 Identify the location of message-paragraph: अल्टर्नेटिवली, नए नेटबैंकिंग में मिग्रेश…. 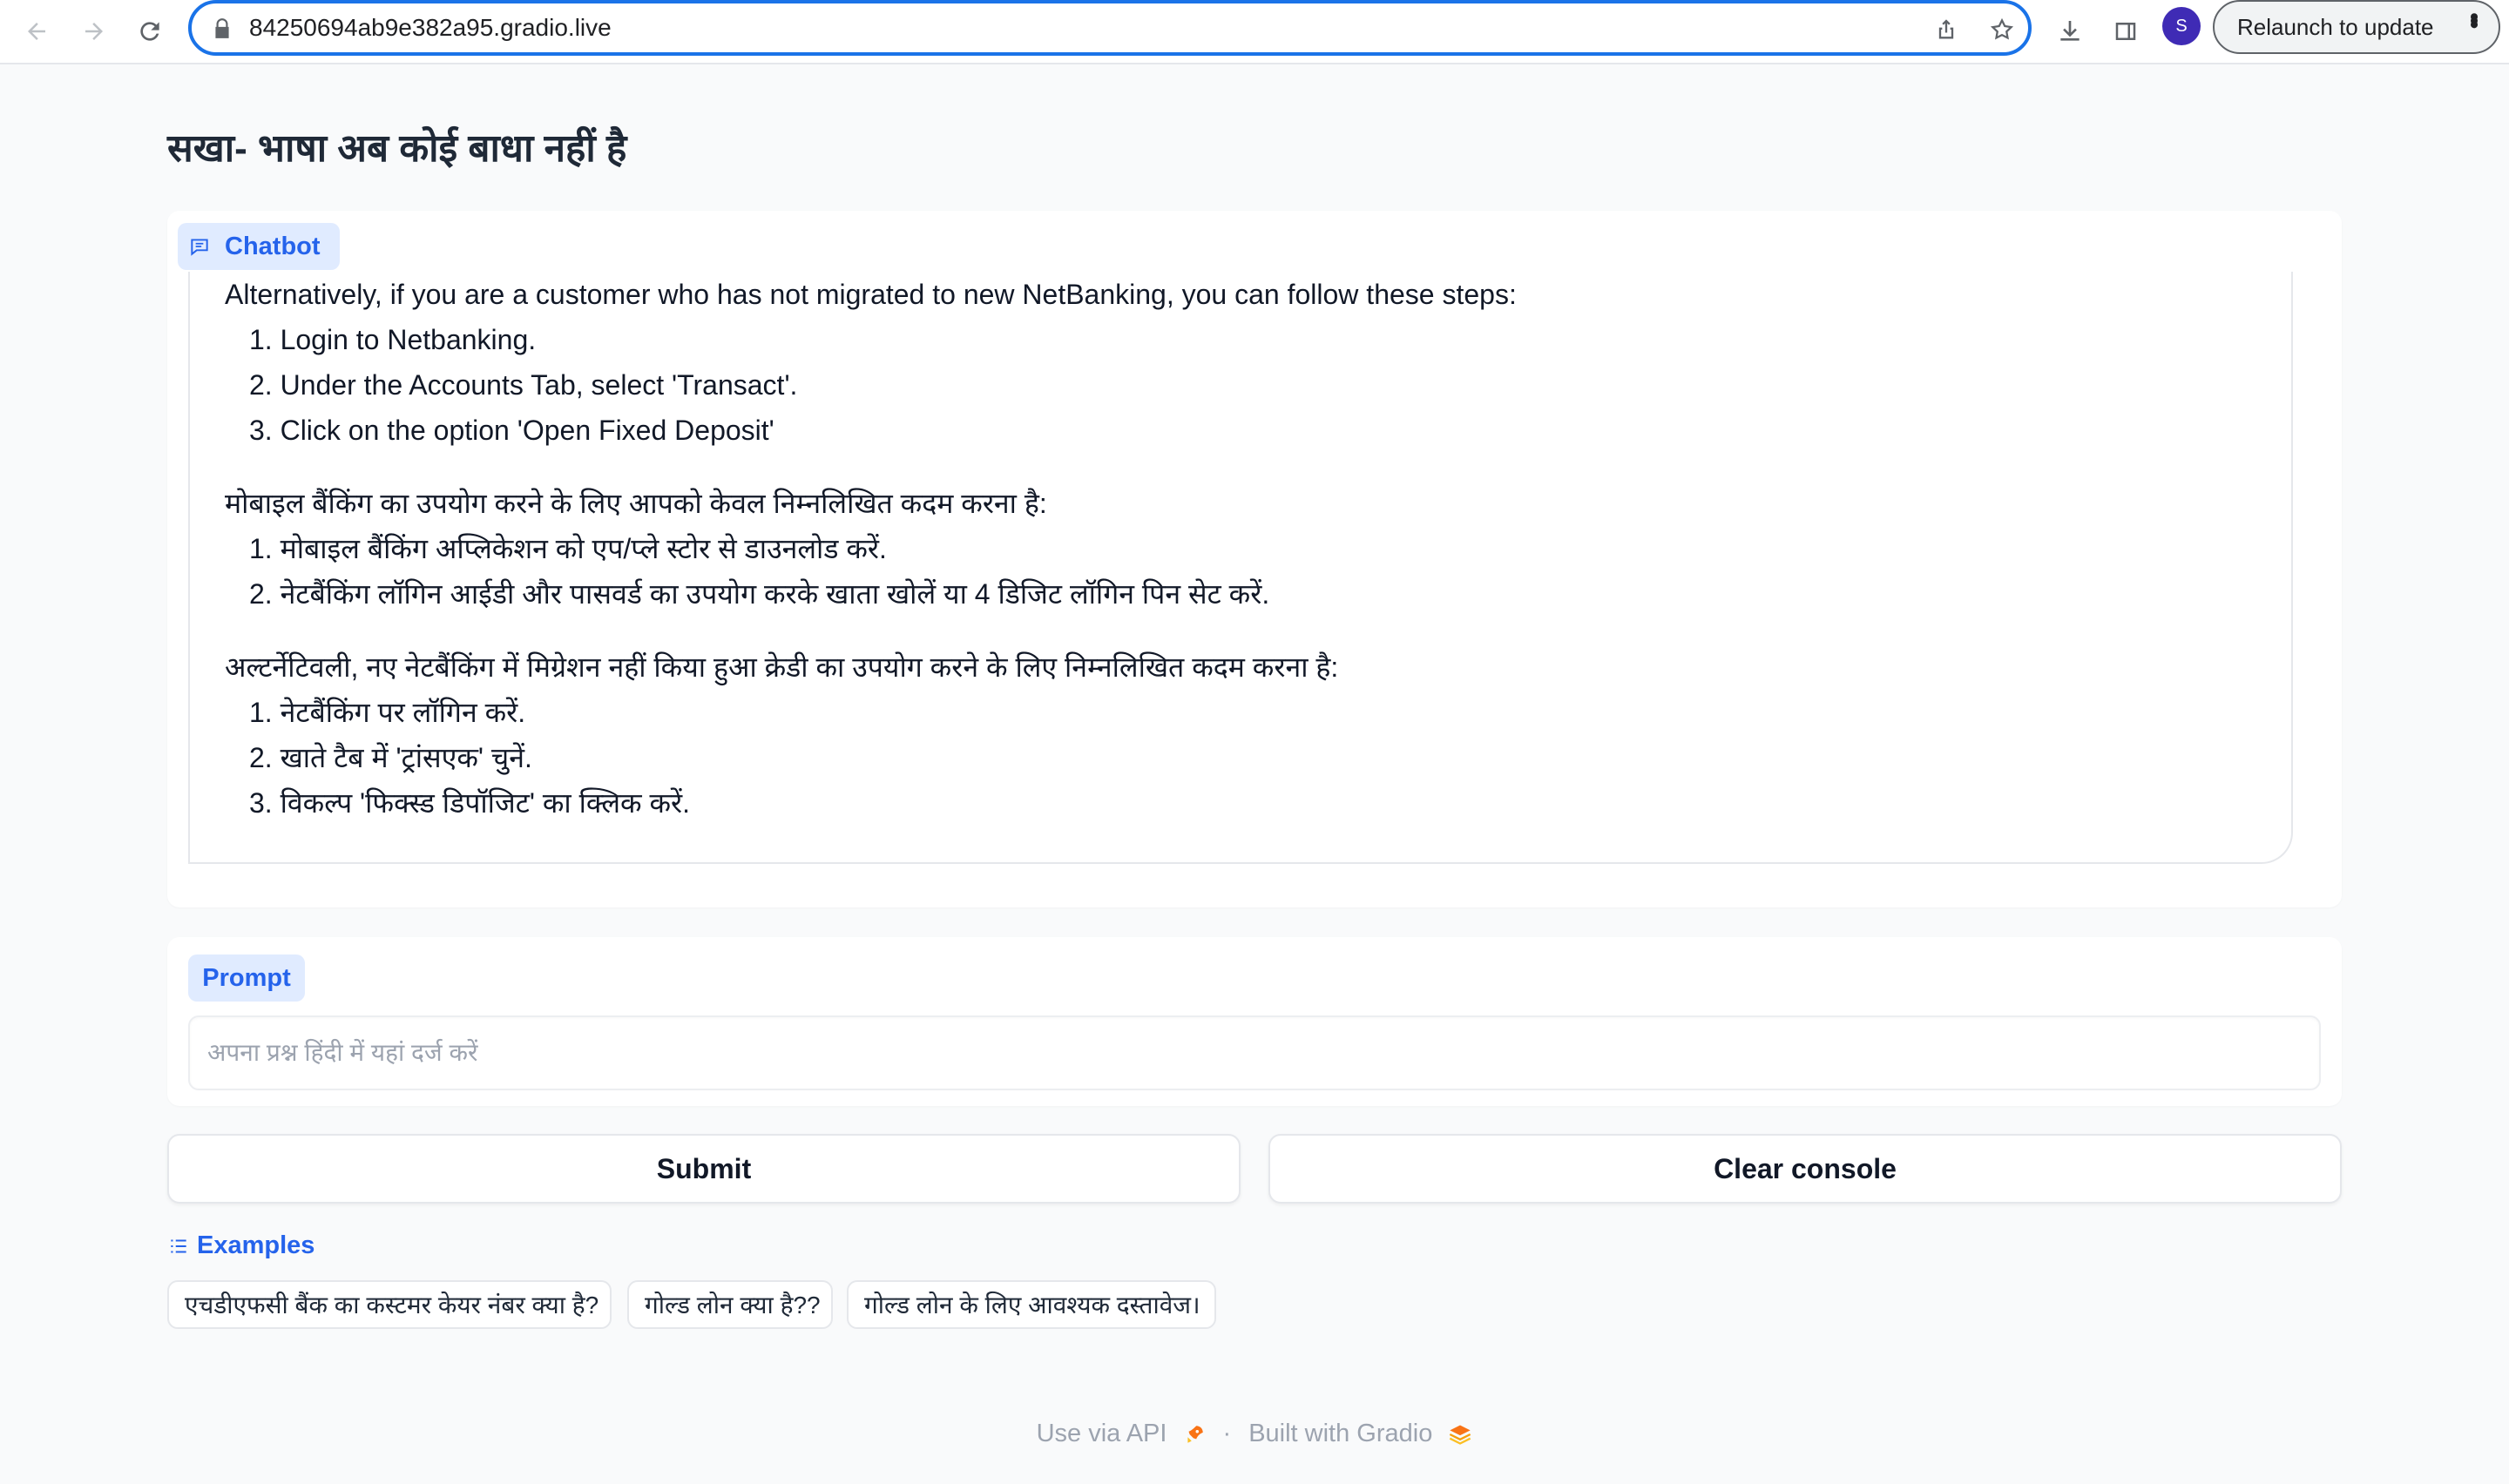
(782, 667).